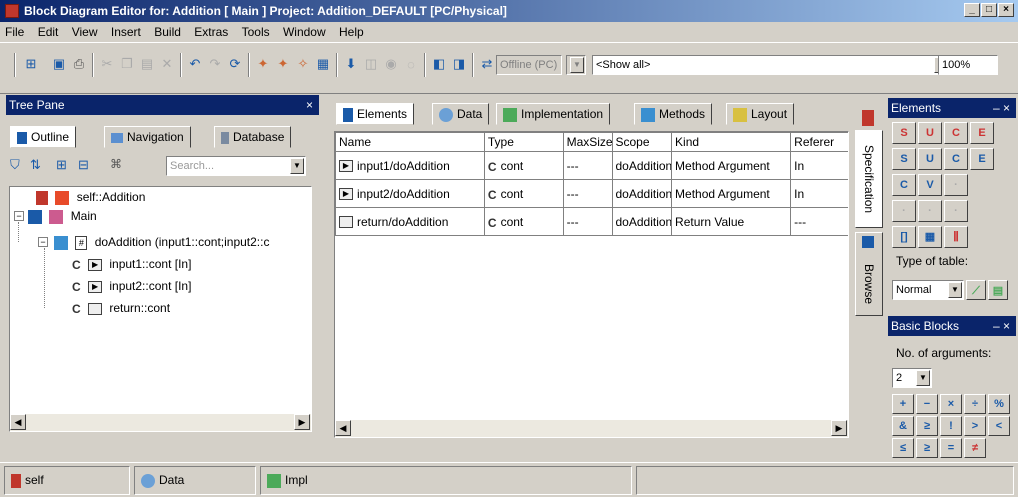  What do you see at coordinates (951, 404) in the screenshot?
I see `op-multiply-button: ×` at bounding box center [951, 404].